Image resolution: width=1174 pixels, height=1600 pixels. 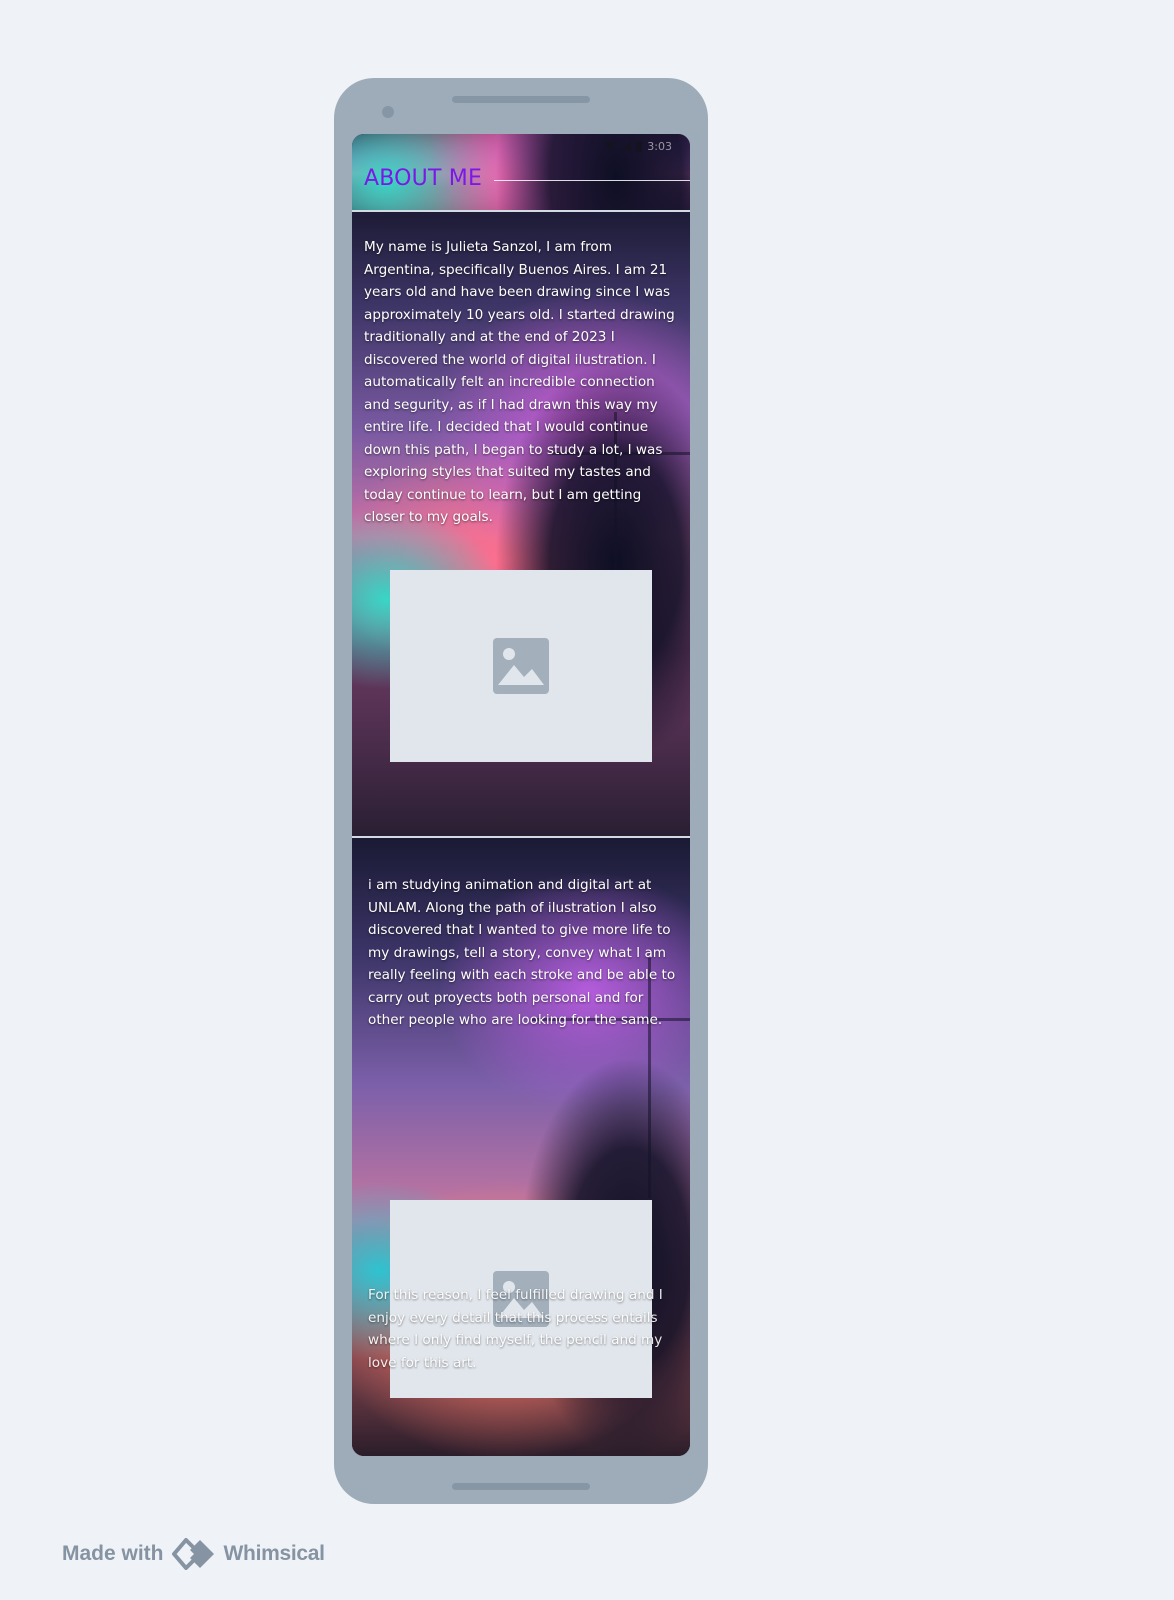 What do you see at coordinates (388, 112) in the screenshot?
I see `front-camera` at bounding box center [388, 112].